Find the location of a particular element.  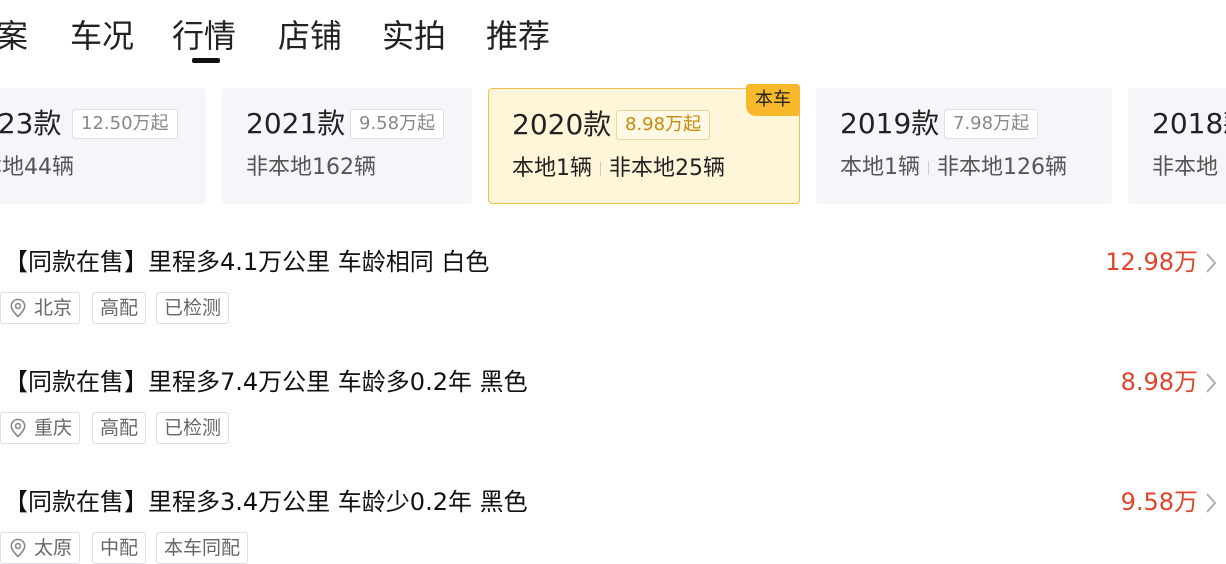

year-name: 2020款 is located at coordinates (562, 124).